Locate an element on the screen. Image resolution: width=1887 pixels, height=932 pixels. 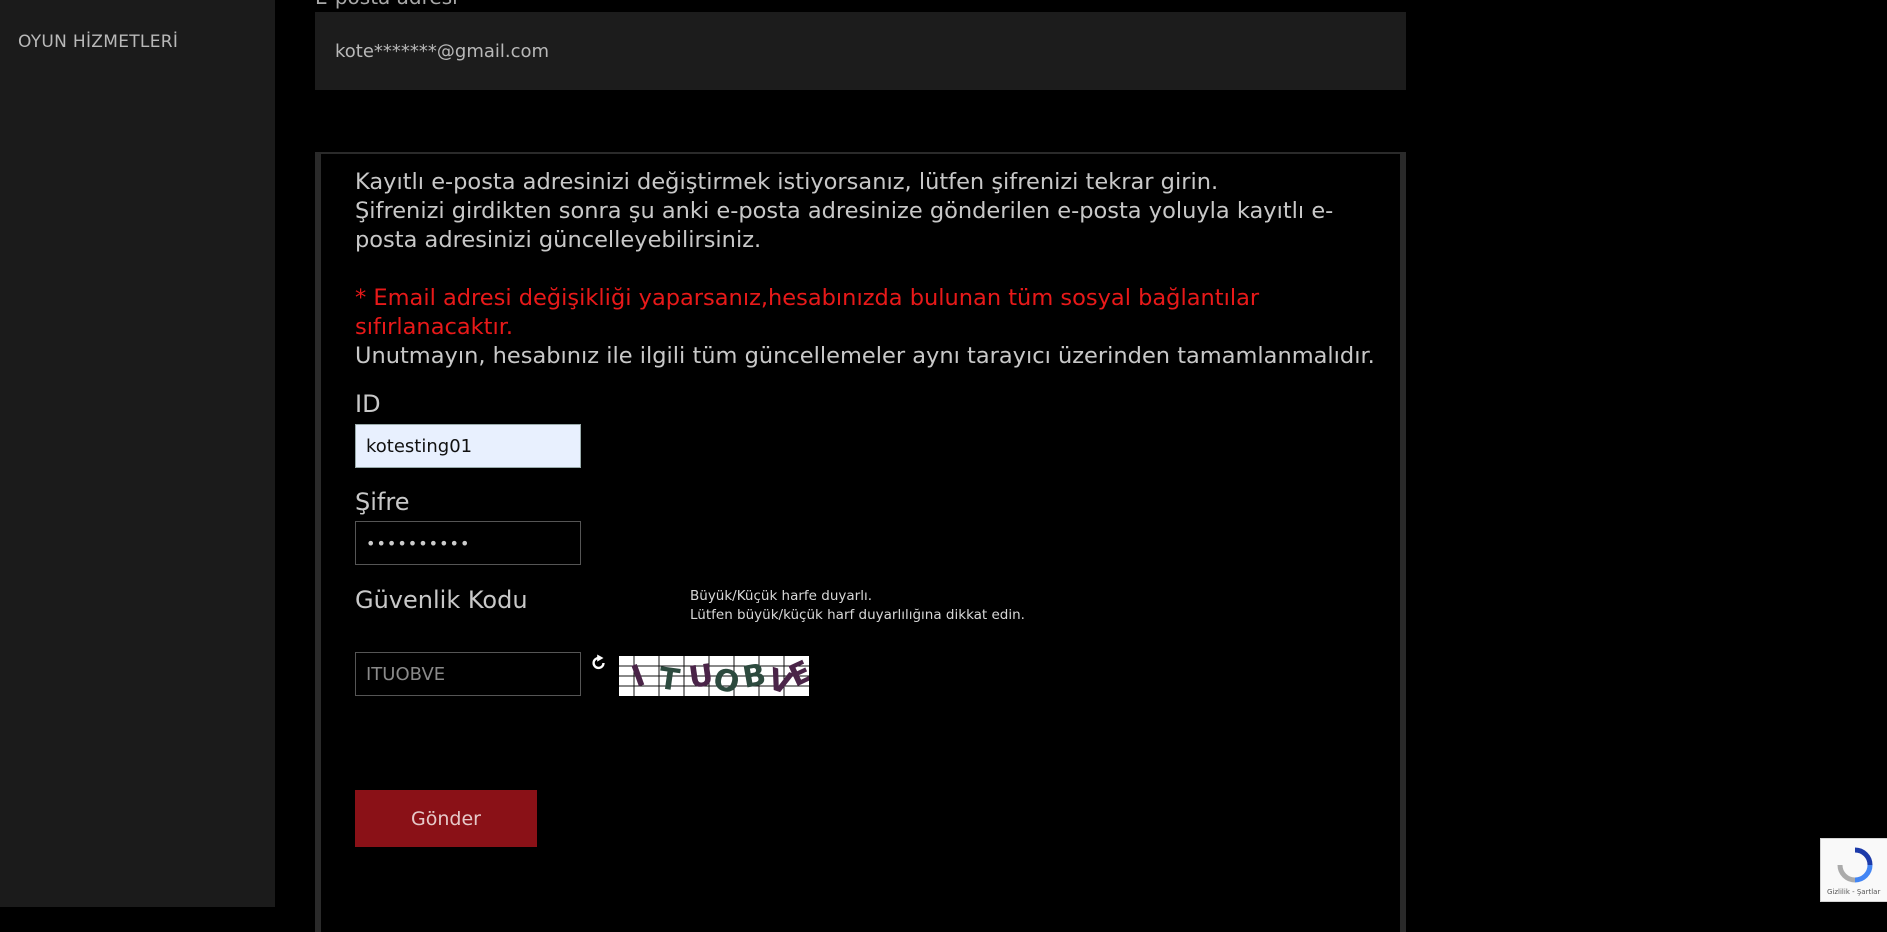
submit-button: Gönder is located at coordinates (446, 818).